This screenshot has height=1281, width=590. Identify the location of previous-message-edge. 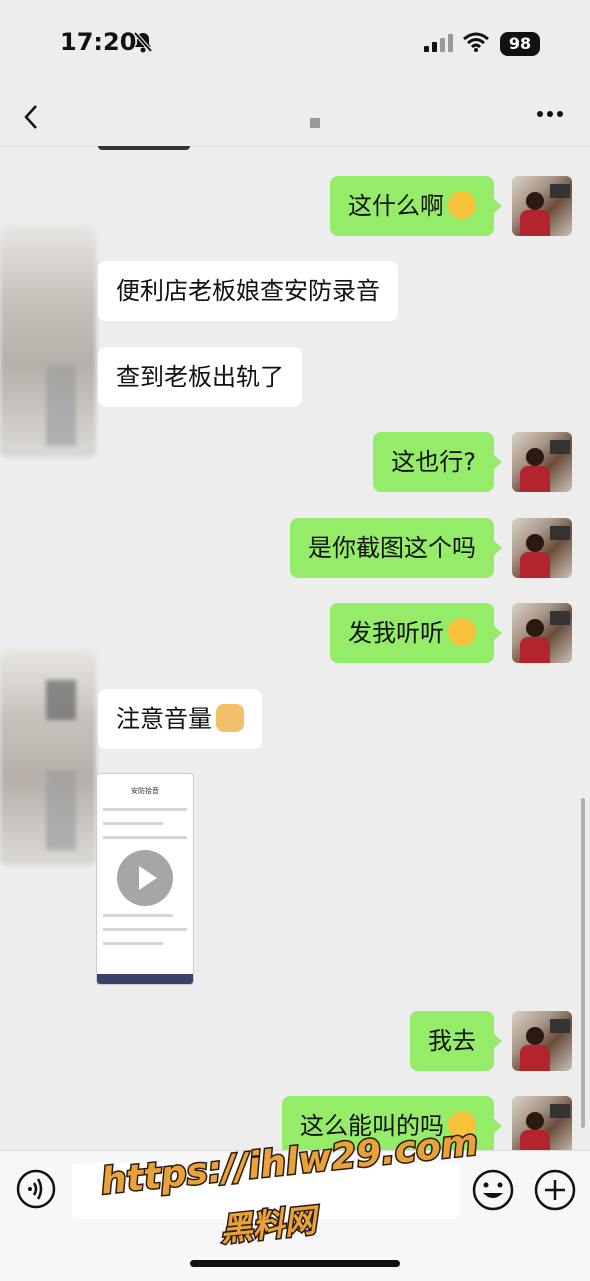
(144, 148).